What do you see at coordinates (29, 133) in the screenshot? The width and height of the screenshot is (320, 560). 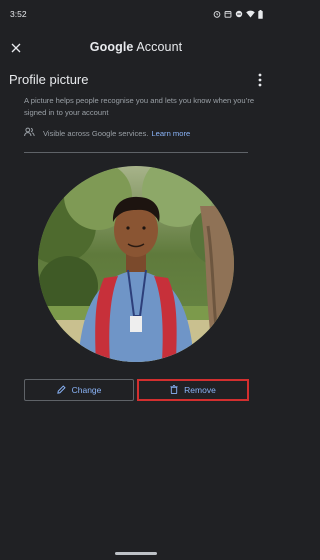 I see `people-icon` at bounding box center [29, 133].